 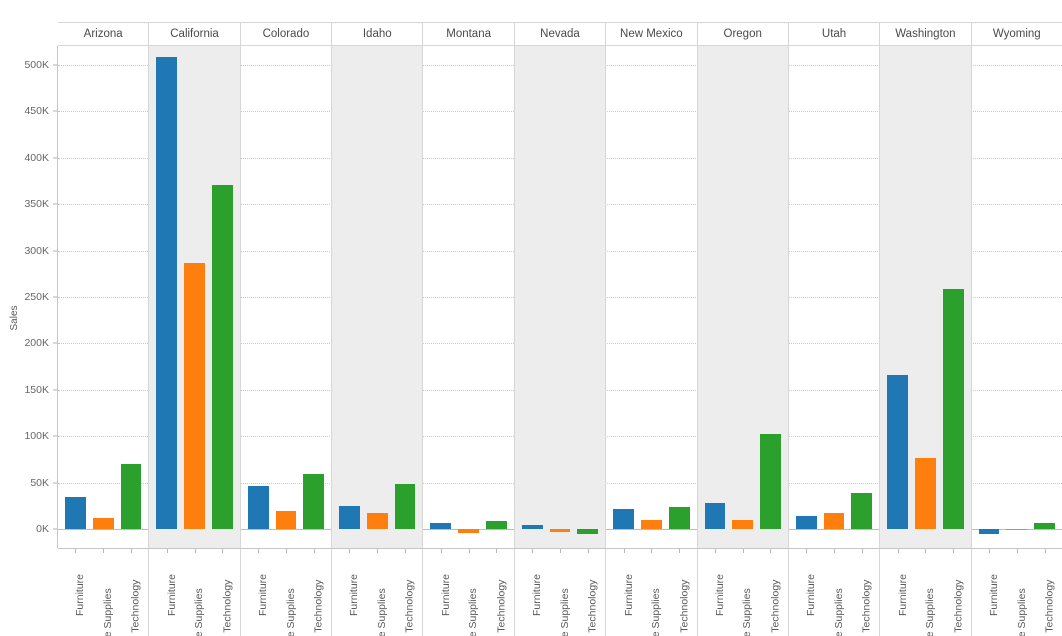 I want to click on chart-panel-nevada, so click(x=560, y=297).